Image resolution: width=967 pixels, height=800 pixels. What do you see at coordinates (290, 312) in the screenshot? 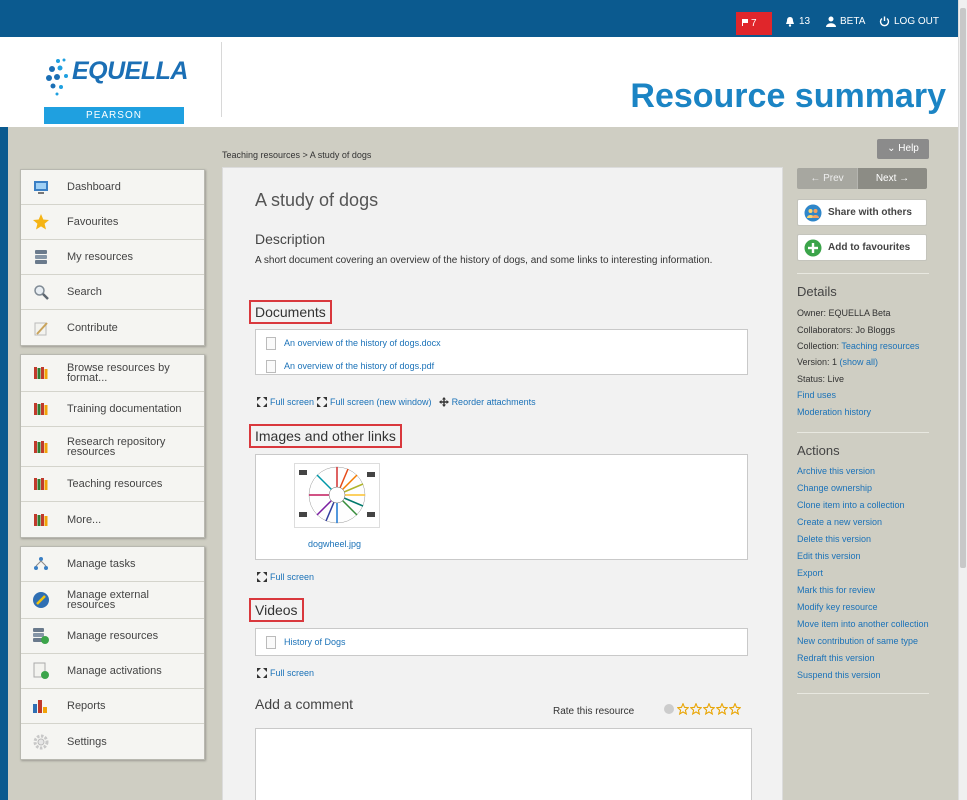
I see `documents-heading: Documents` at bounding box center [290, 312].